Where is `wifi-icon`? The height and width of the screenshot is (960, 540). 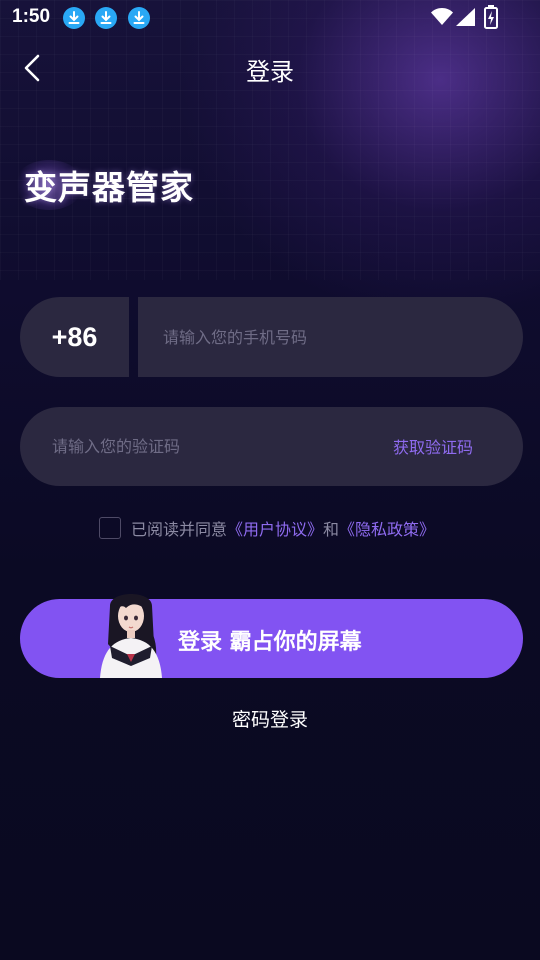 wifi-icon is located at coordinates (442, 16).